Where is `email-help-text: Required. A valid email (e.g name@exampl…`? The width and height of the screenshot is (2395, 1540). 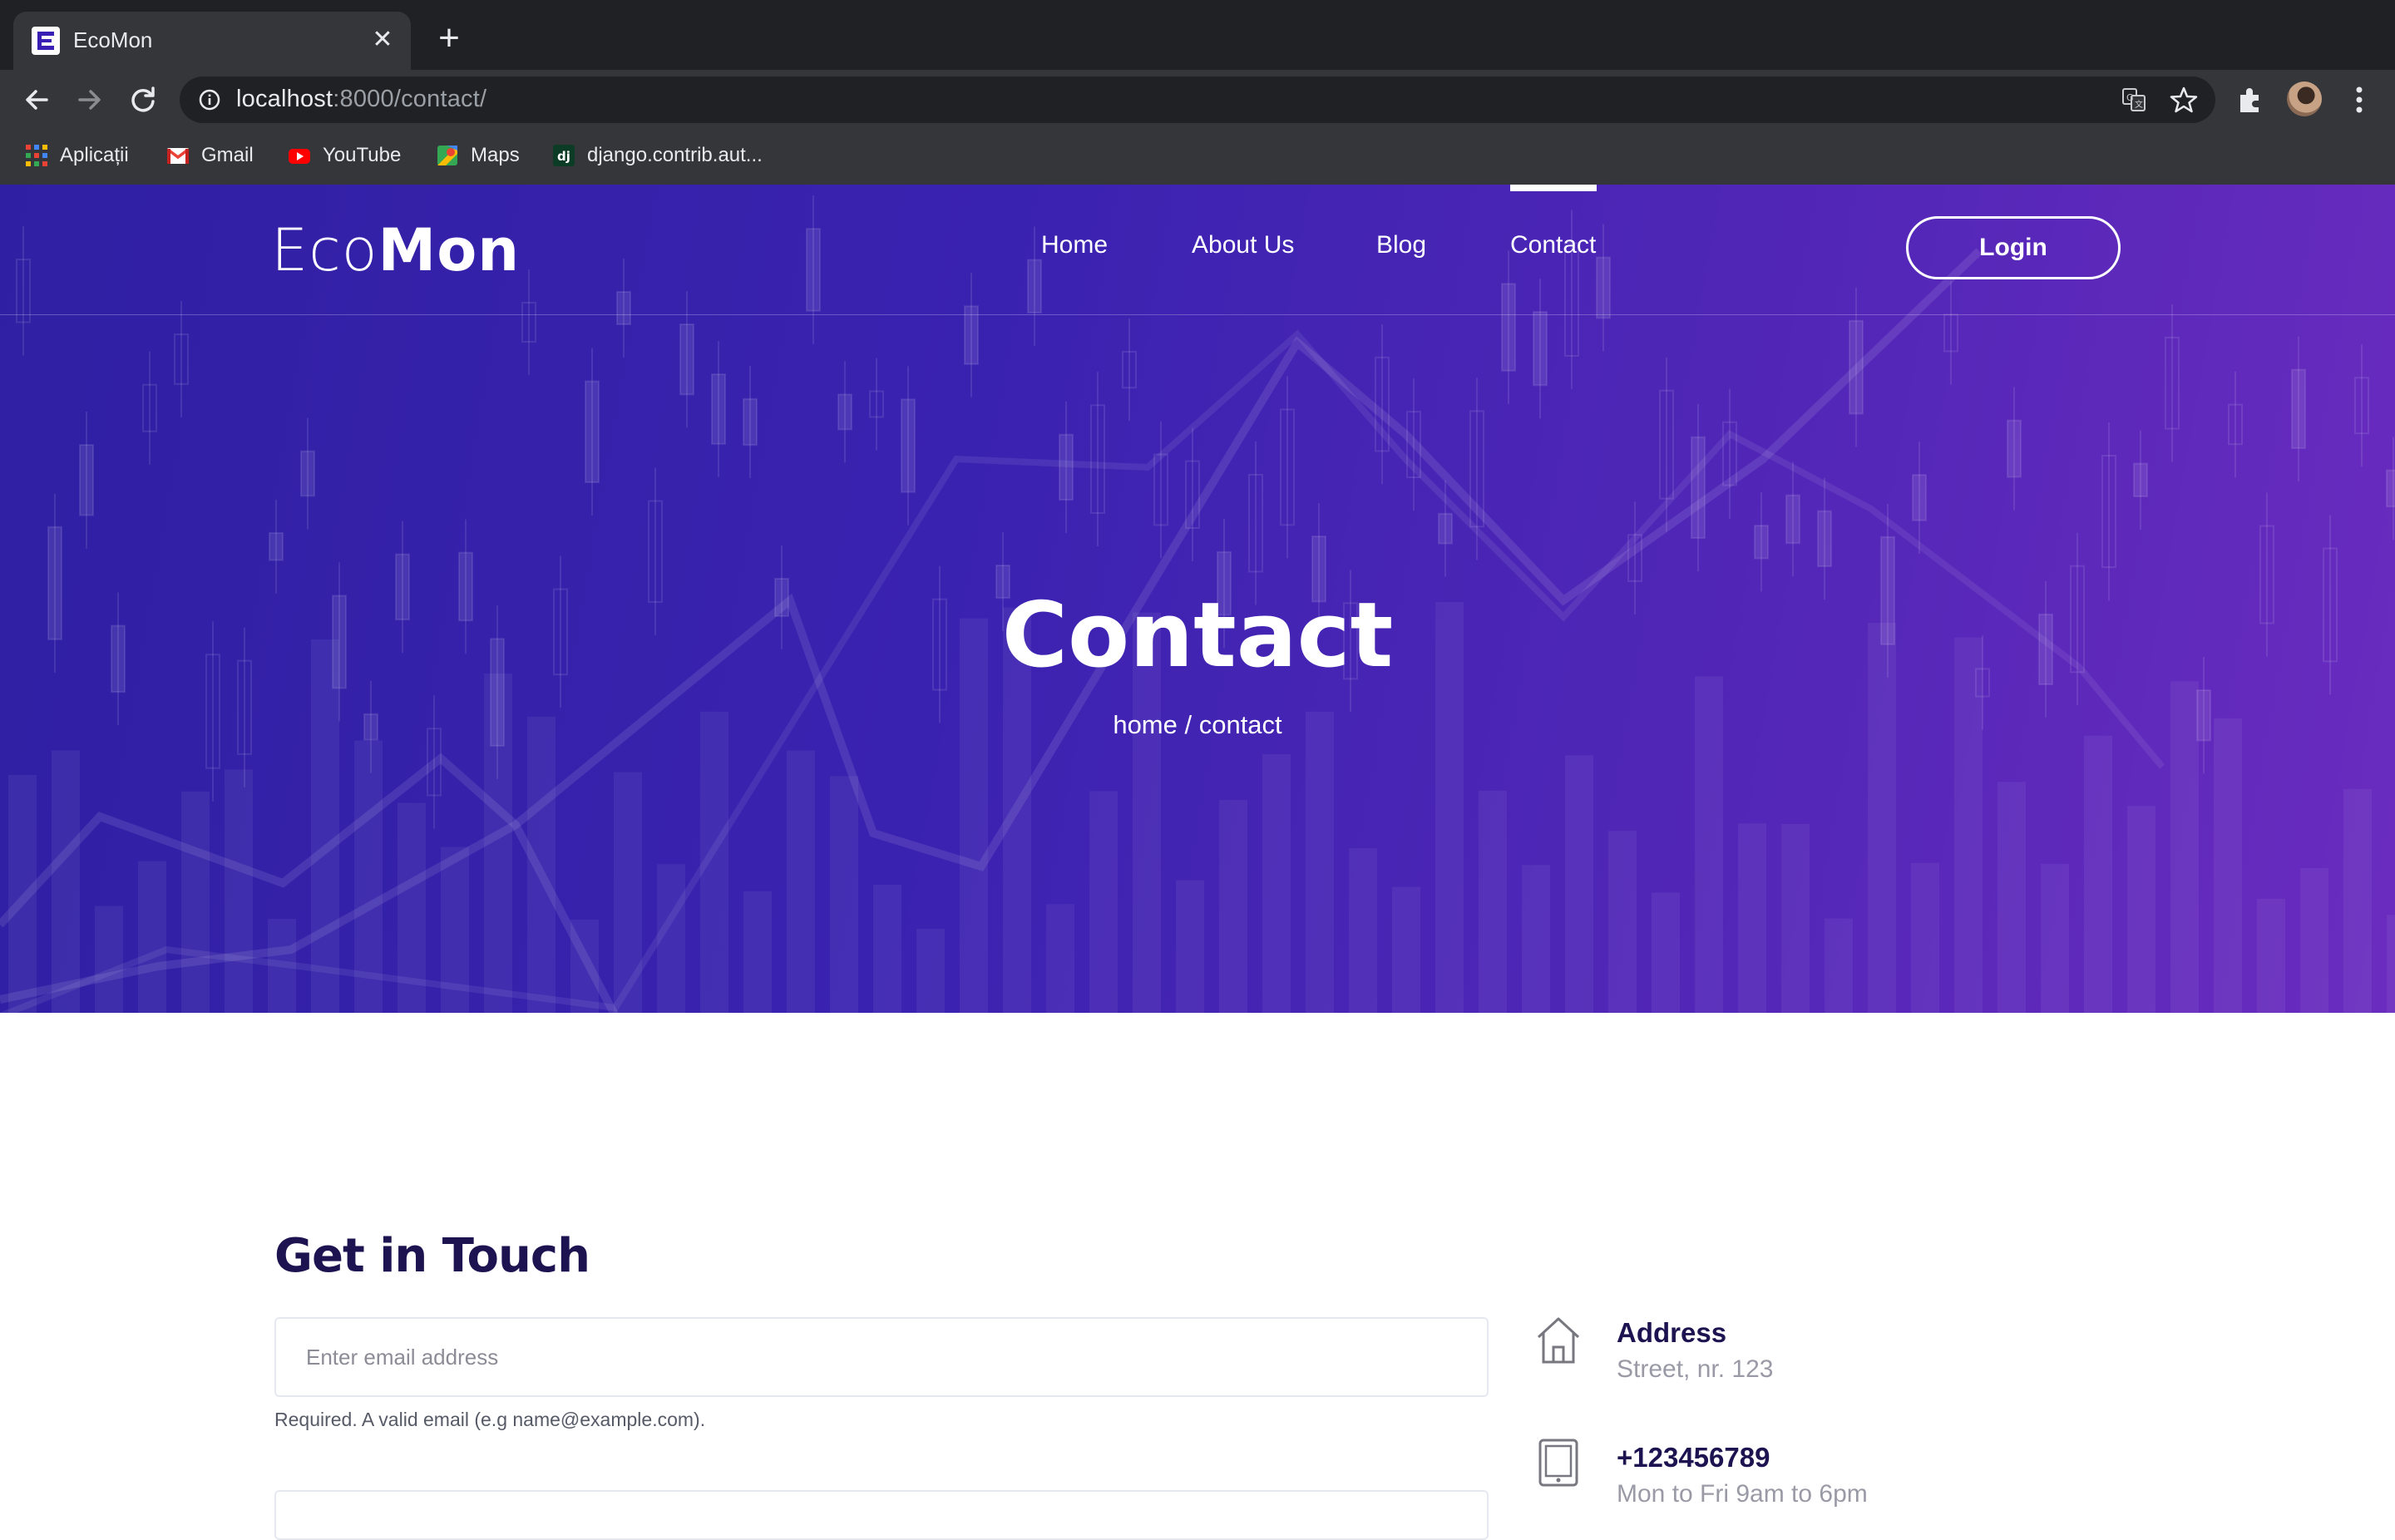
email-help-text: Required. A valid email (e.g name@exampl… is located at coordinates (490, 1420).